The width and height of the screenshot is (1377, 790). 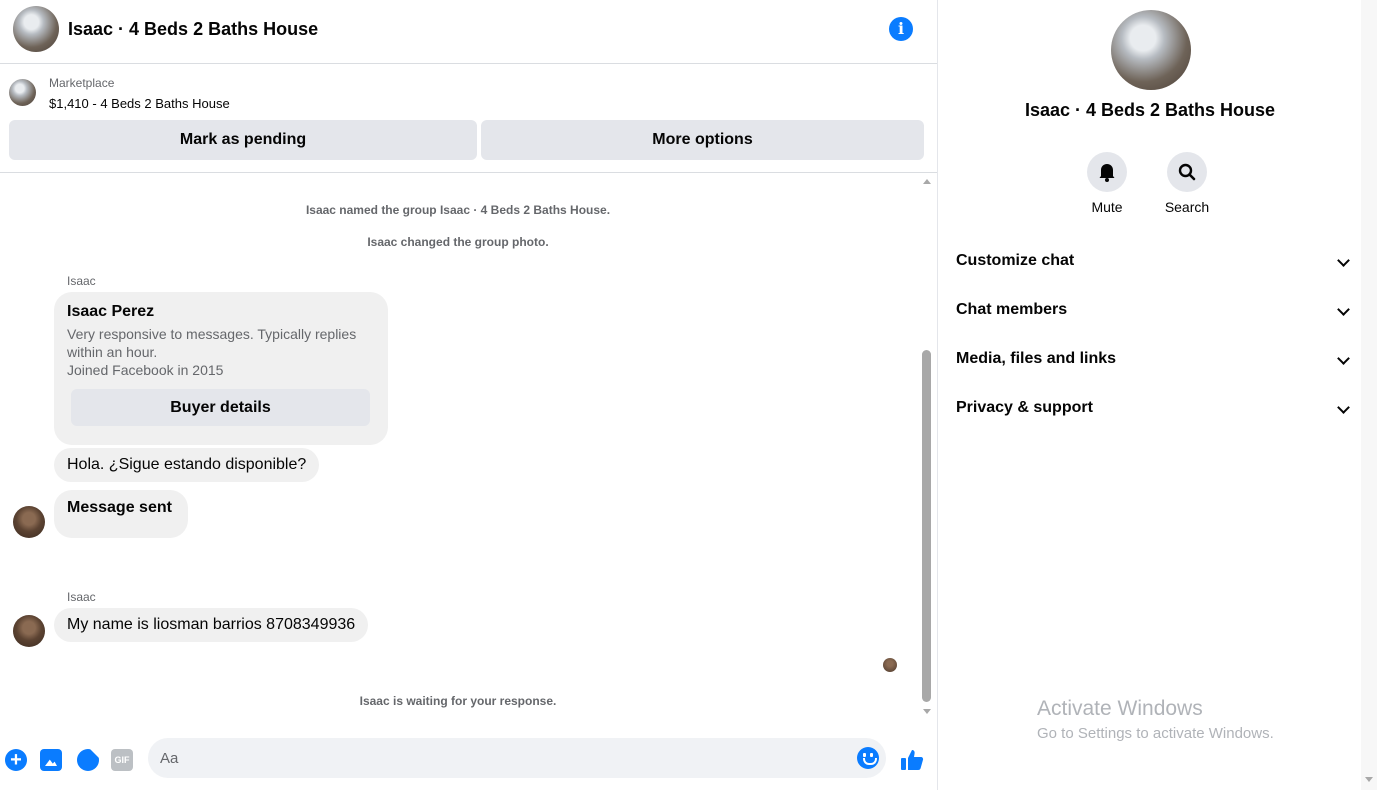 I want to click on message-bubble: Message sent, so click(x=121, y=514).